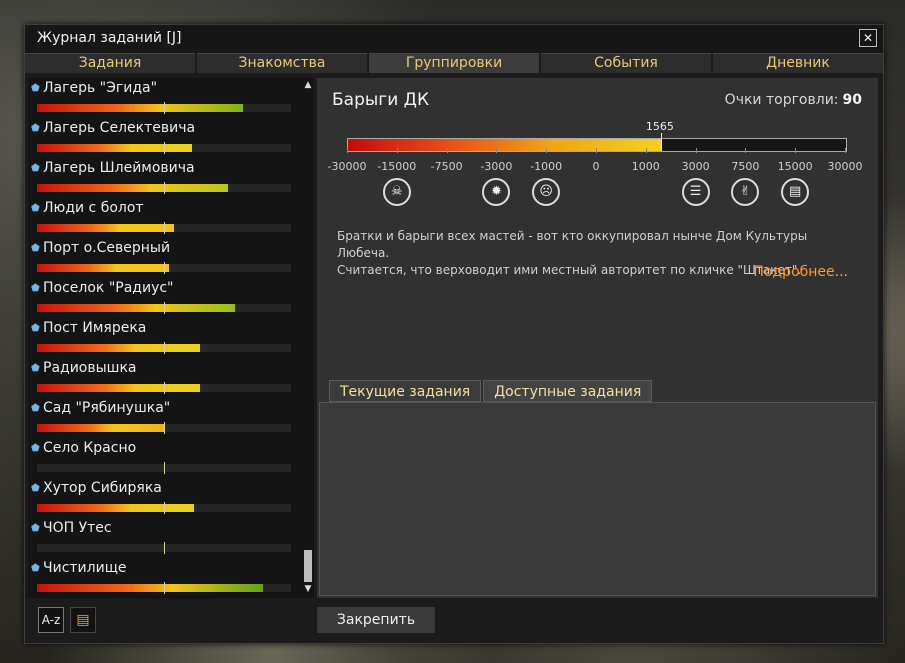  I want to click on sort-az-button: A-z, so click(51, 620).